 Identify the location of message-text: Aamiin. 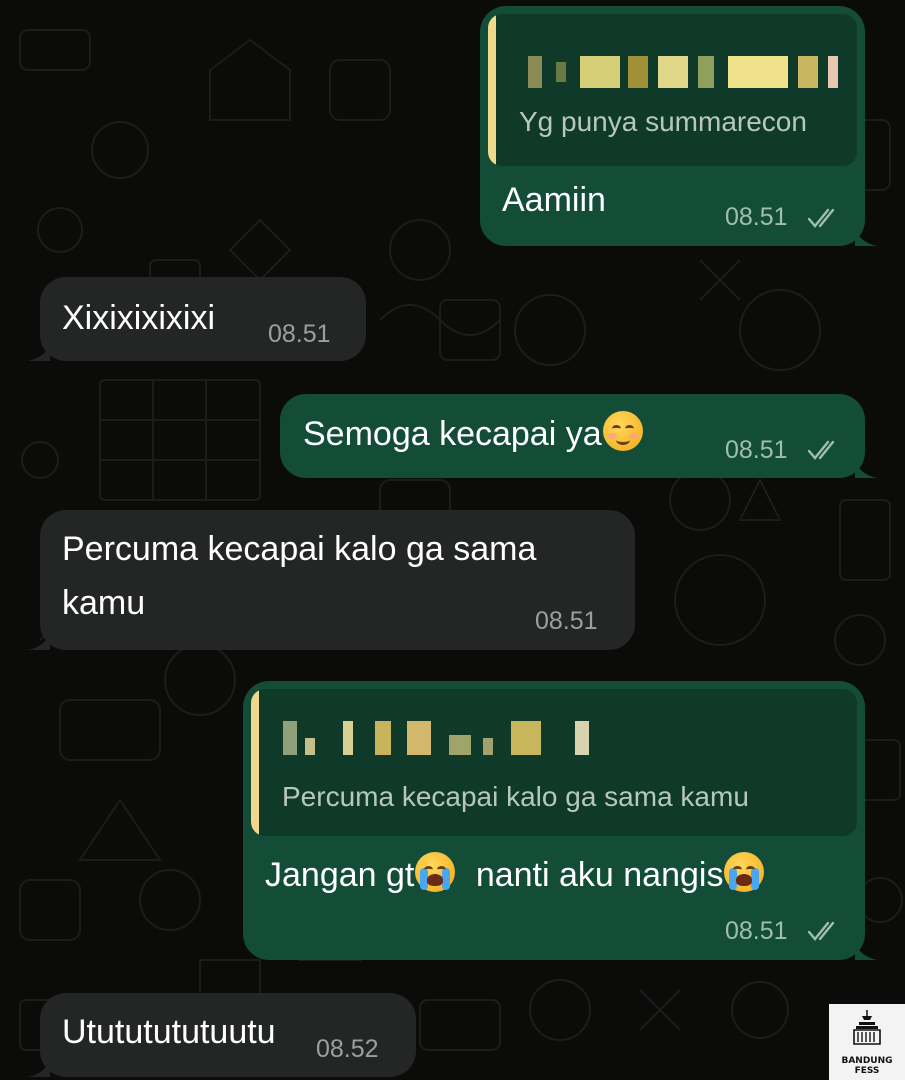
(554, 200).